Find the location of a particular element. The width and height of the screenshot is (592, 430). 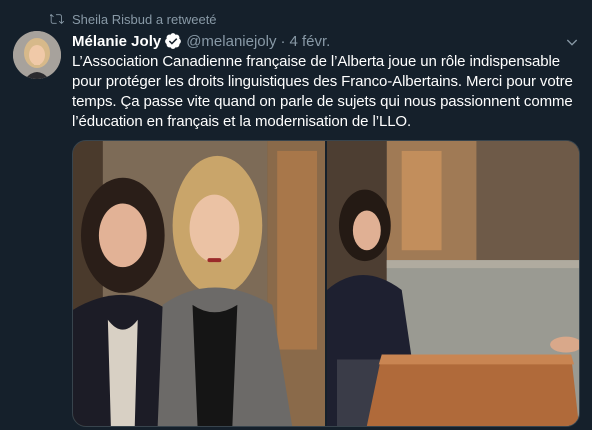

tweet-timestamp: 4 févr. is located at coordinates (309, 41).